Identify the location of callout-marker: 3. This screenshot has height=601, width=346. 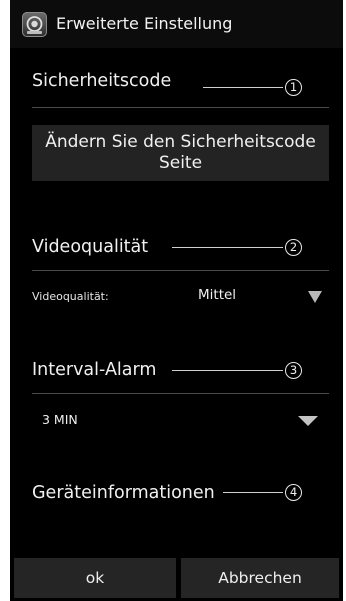
(293, 370).